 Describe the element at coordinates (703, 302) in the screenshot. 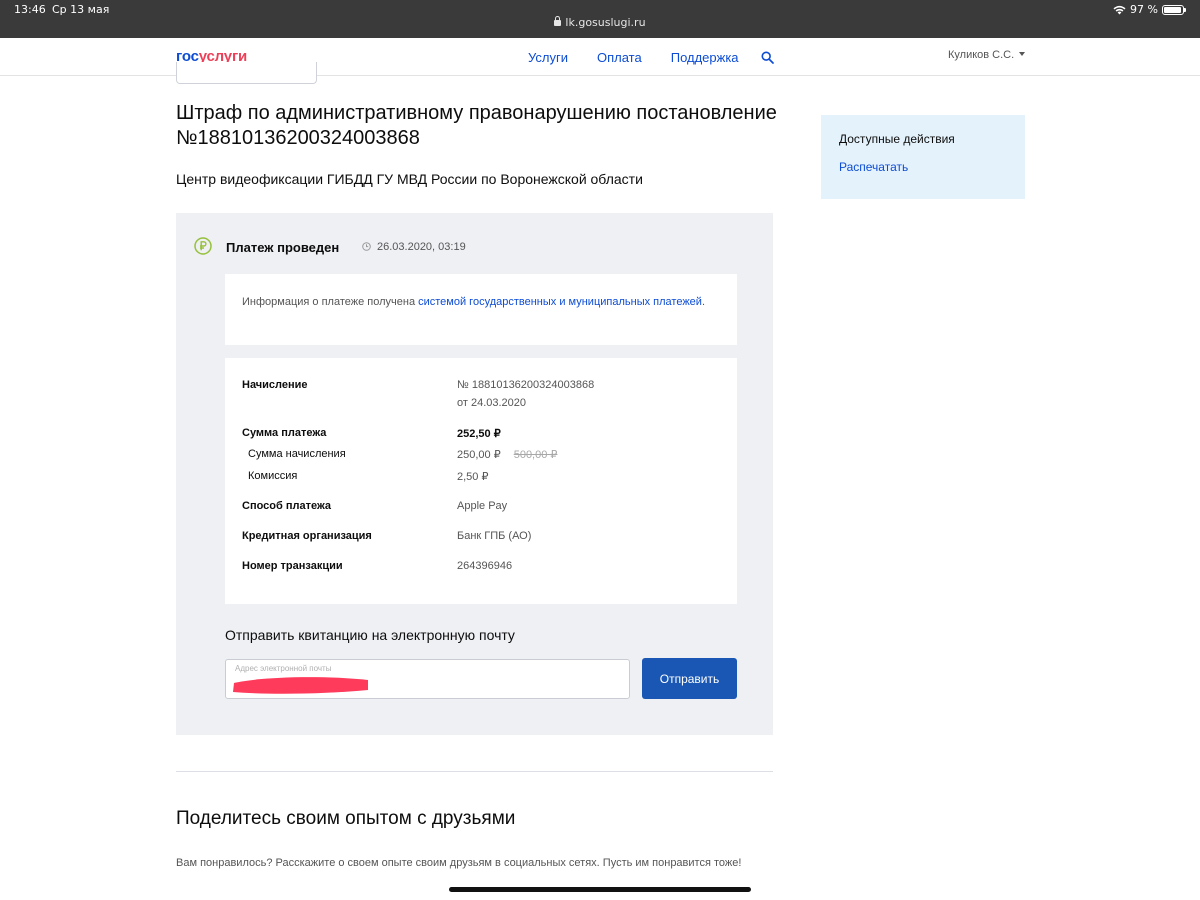

I see `info-text-end: .` at that location.